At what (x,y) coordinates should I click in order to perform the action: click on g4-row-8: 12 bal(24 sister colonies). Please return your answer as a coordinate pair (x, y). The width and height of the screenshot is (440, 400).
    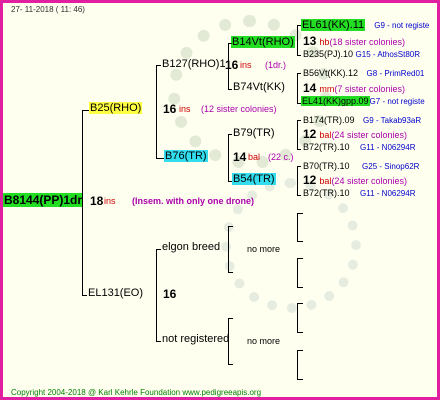
    Looking at the image, I should click on (355, 134).